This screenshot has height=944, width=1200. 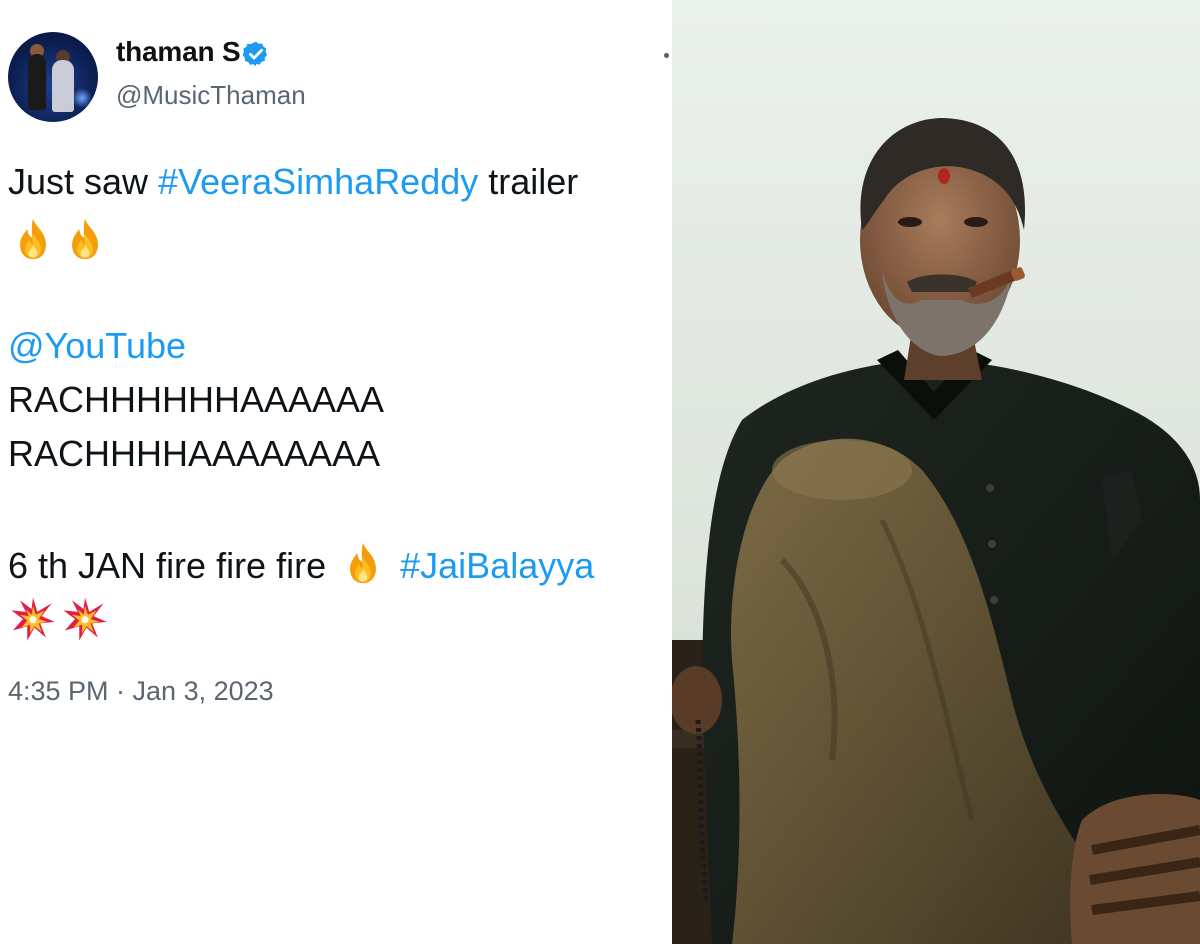 What do you see at coordinates (178, 52) in the screenshot?
I see `author-name: thaman S` at bounding box center [178, 52].